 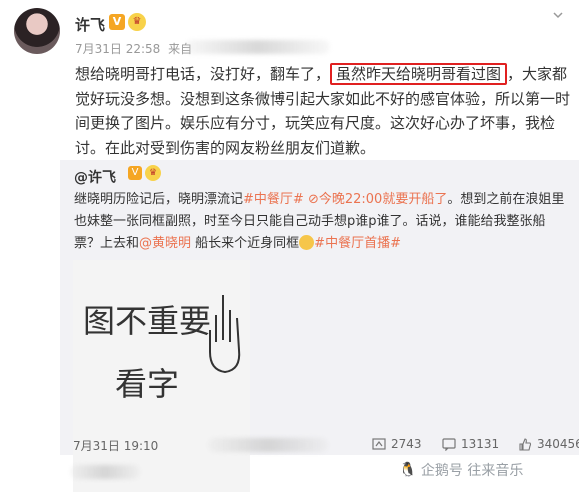 I want to click on repost-footer: 7月31日 19:10 2743 13131 340456, so click(x=319, y=447).